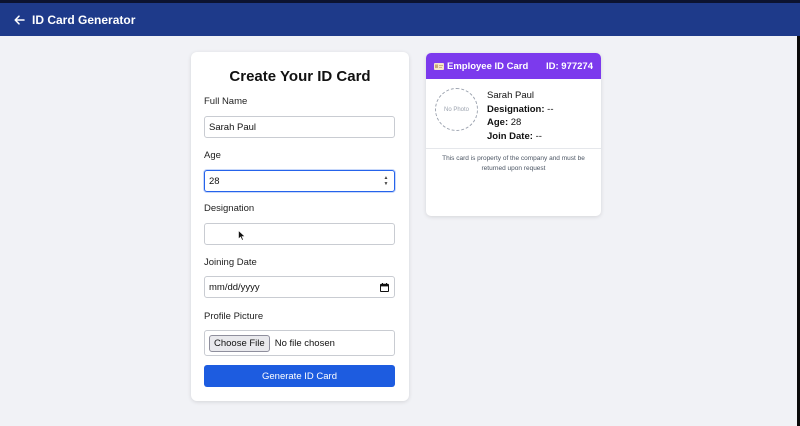  What do you see at coordinates (511, 95) in the screenshot?
I see `card-name: Sarah Paul` at bounding box center [511, 95].